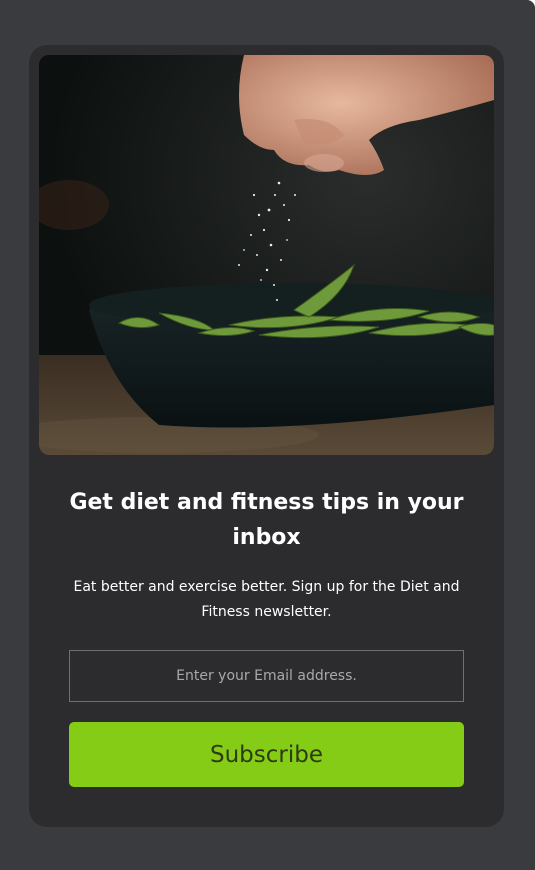 The height and width of the screenshot is (870, 535). Describe the element at coordinates (266, 520) in the screenshot. I see `newsletter-title: Get diet and fitness tips in your inbox` at that location.